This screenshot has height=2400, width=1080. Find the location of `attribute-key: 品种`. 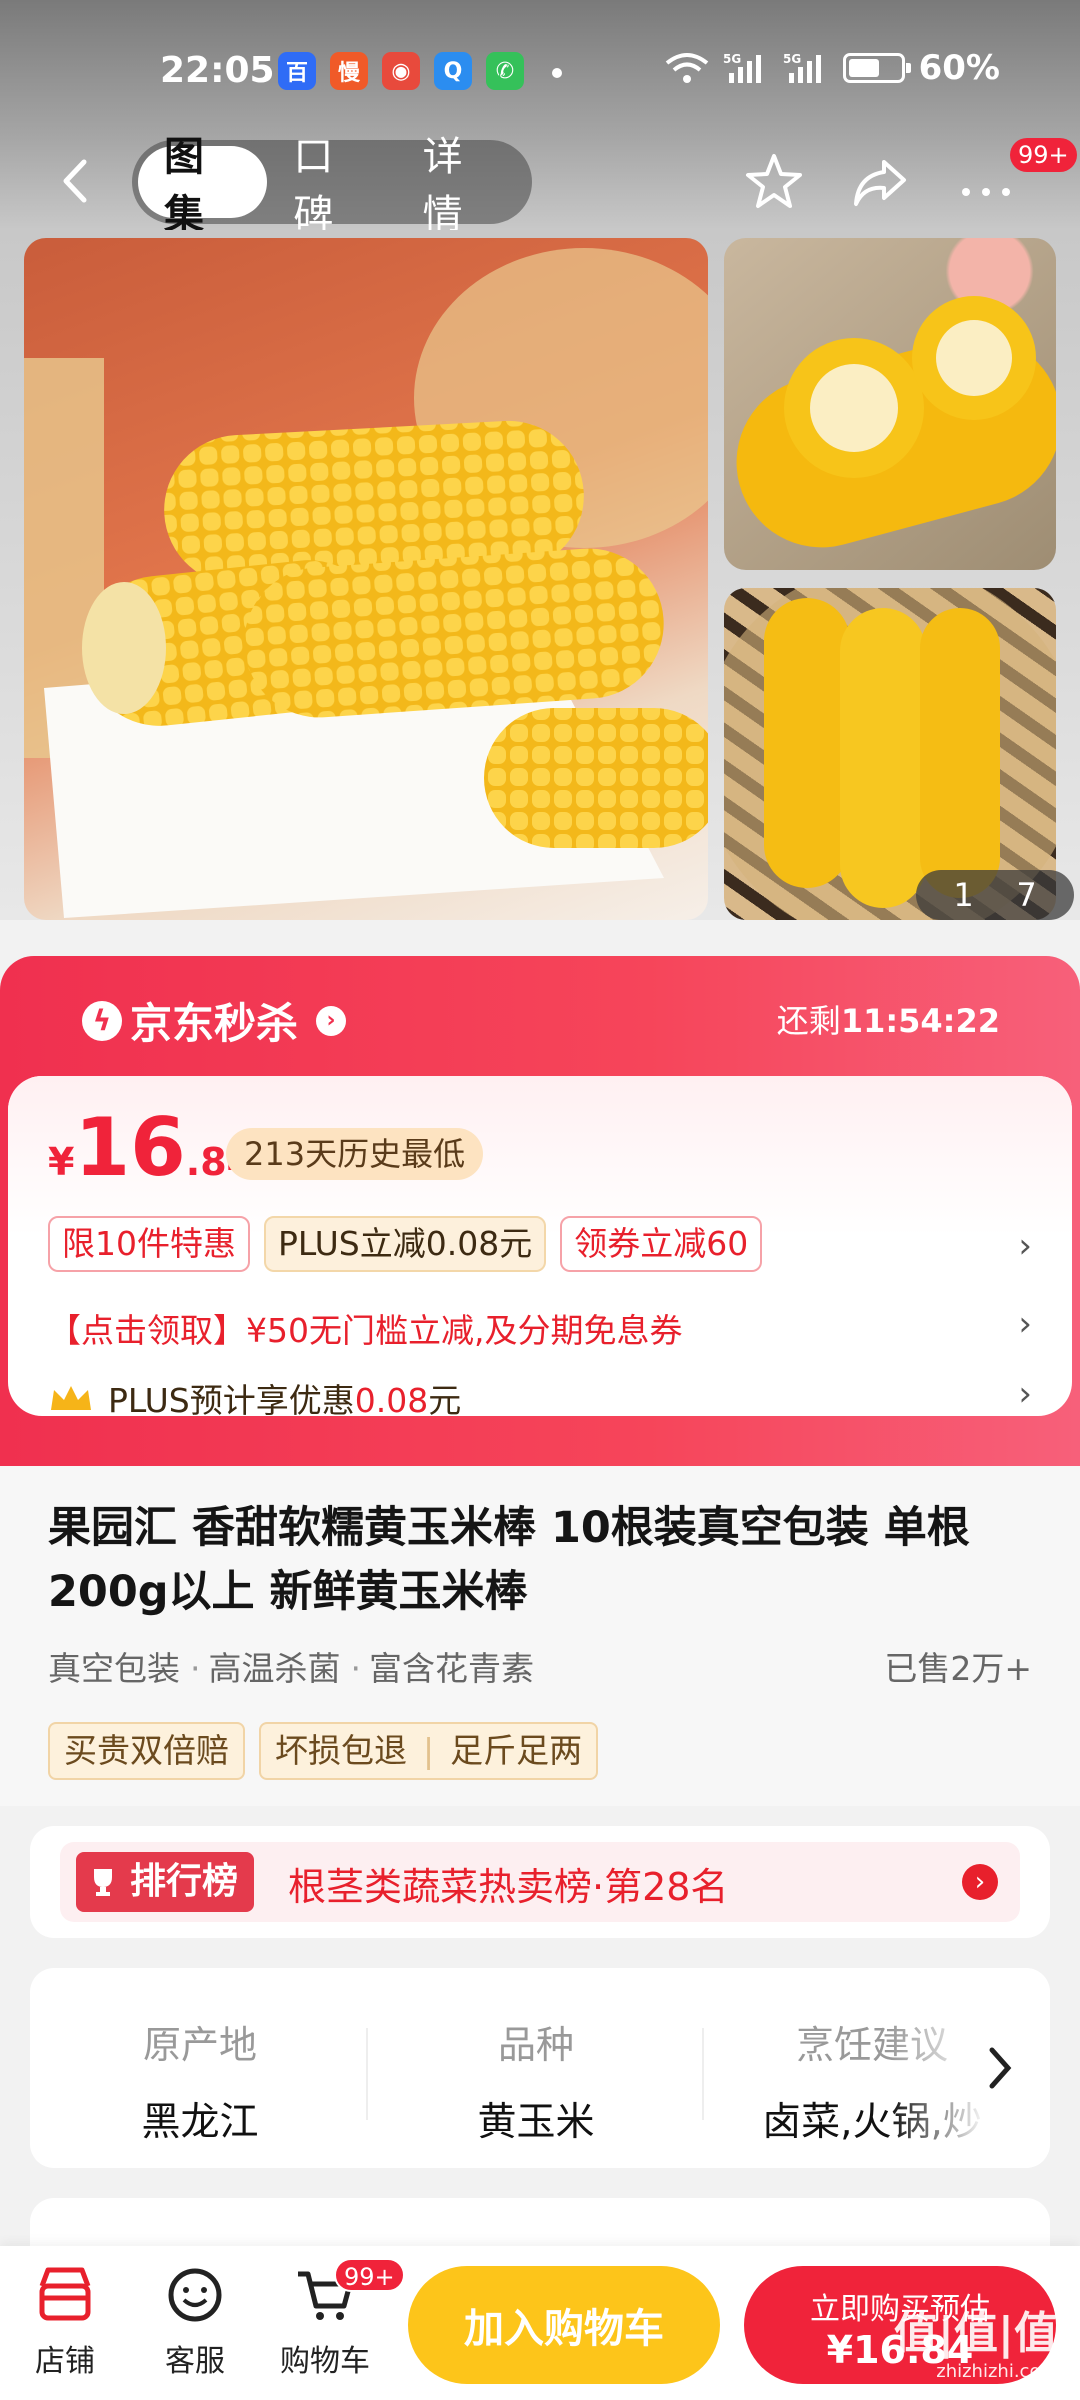

attribute-key: 品种 is located at coordinates (535, 2045).